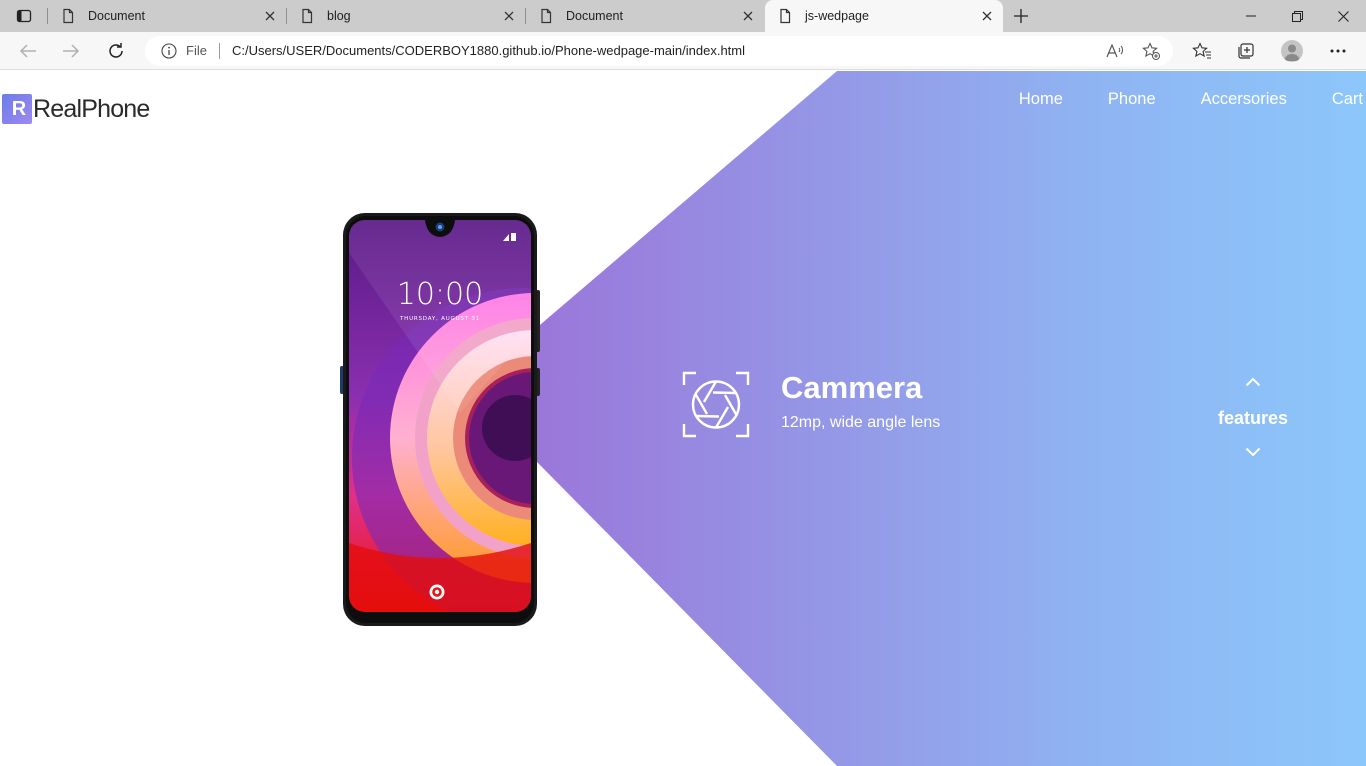  I want to click on tab-title: js-wedpage, so click(837, 16).